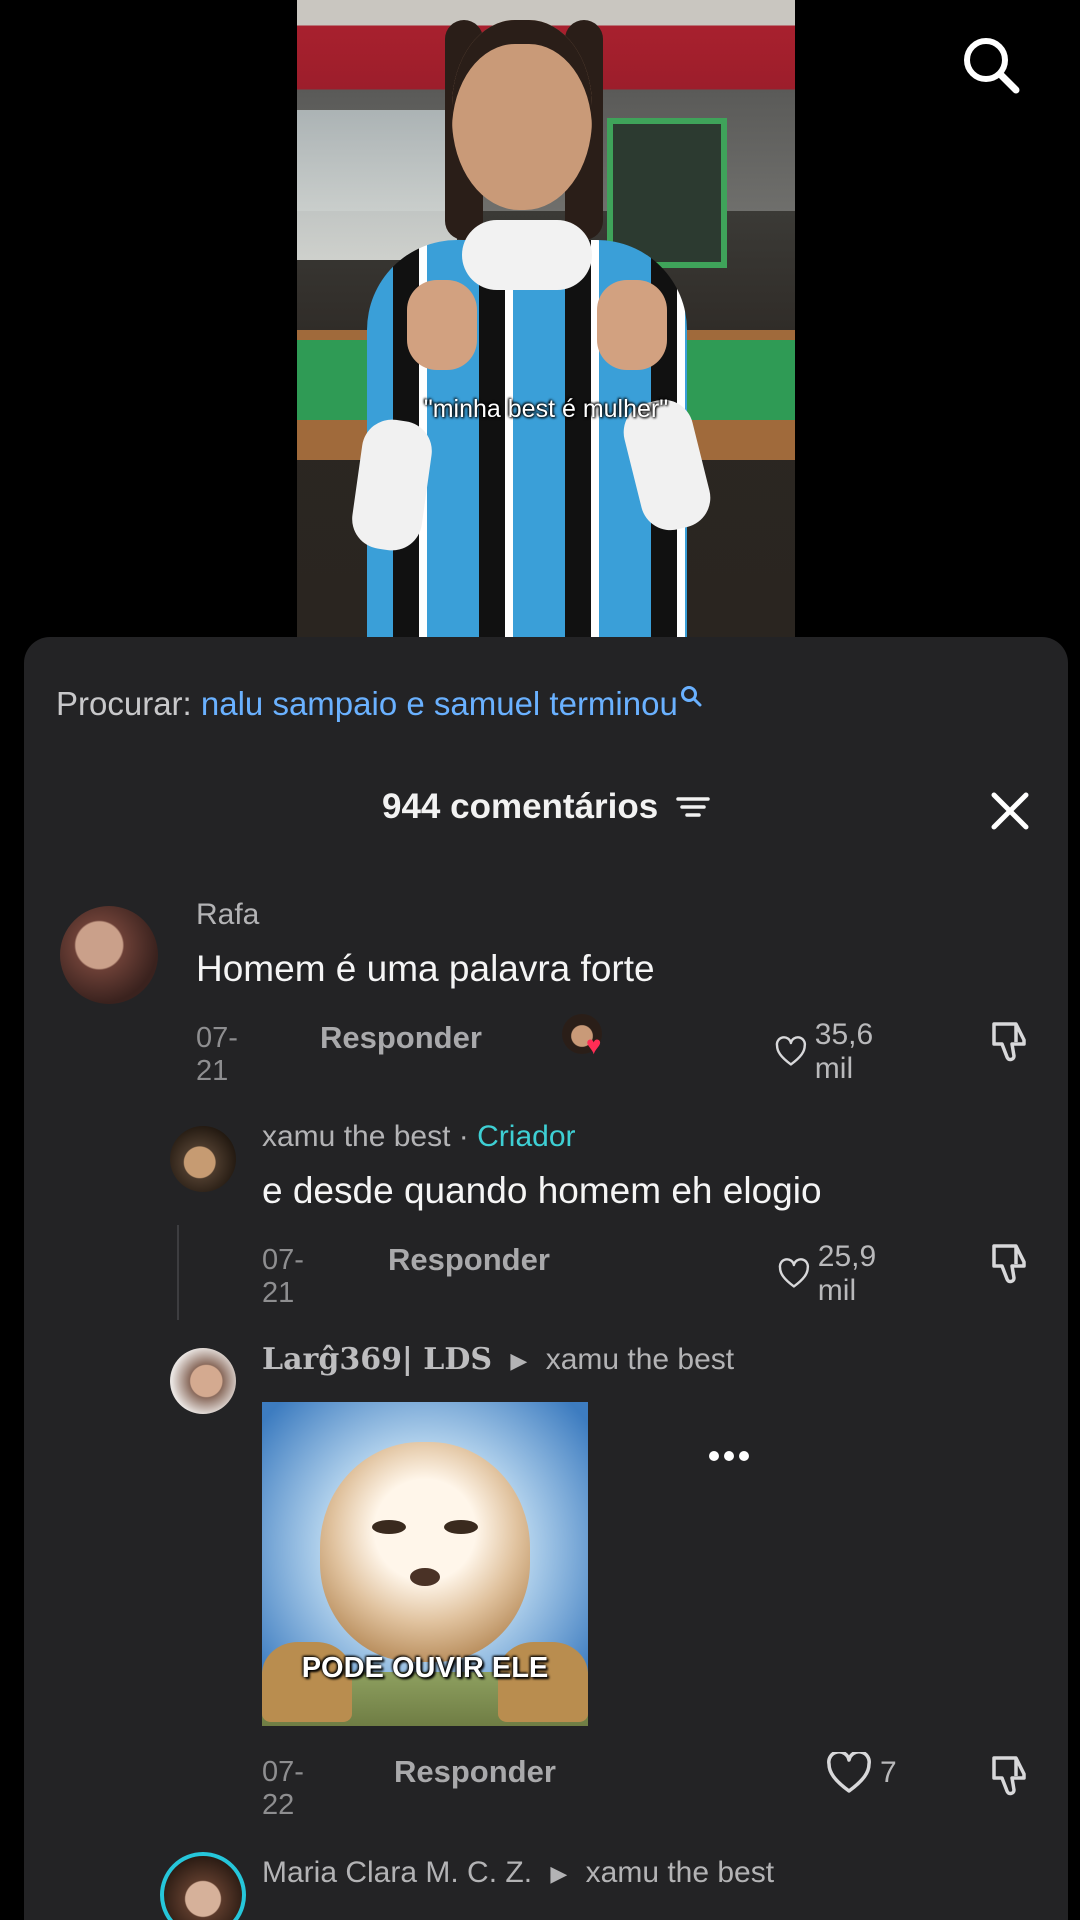 The image size is (1080, 1920). I want to click on sticker-dog-face, so click(425, 1552).